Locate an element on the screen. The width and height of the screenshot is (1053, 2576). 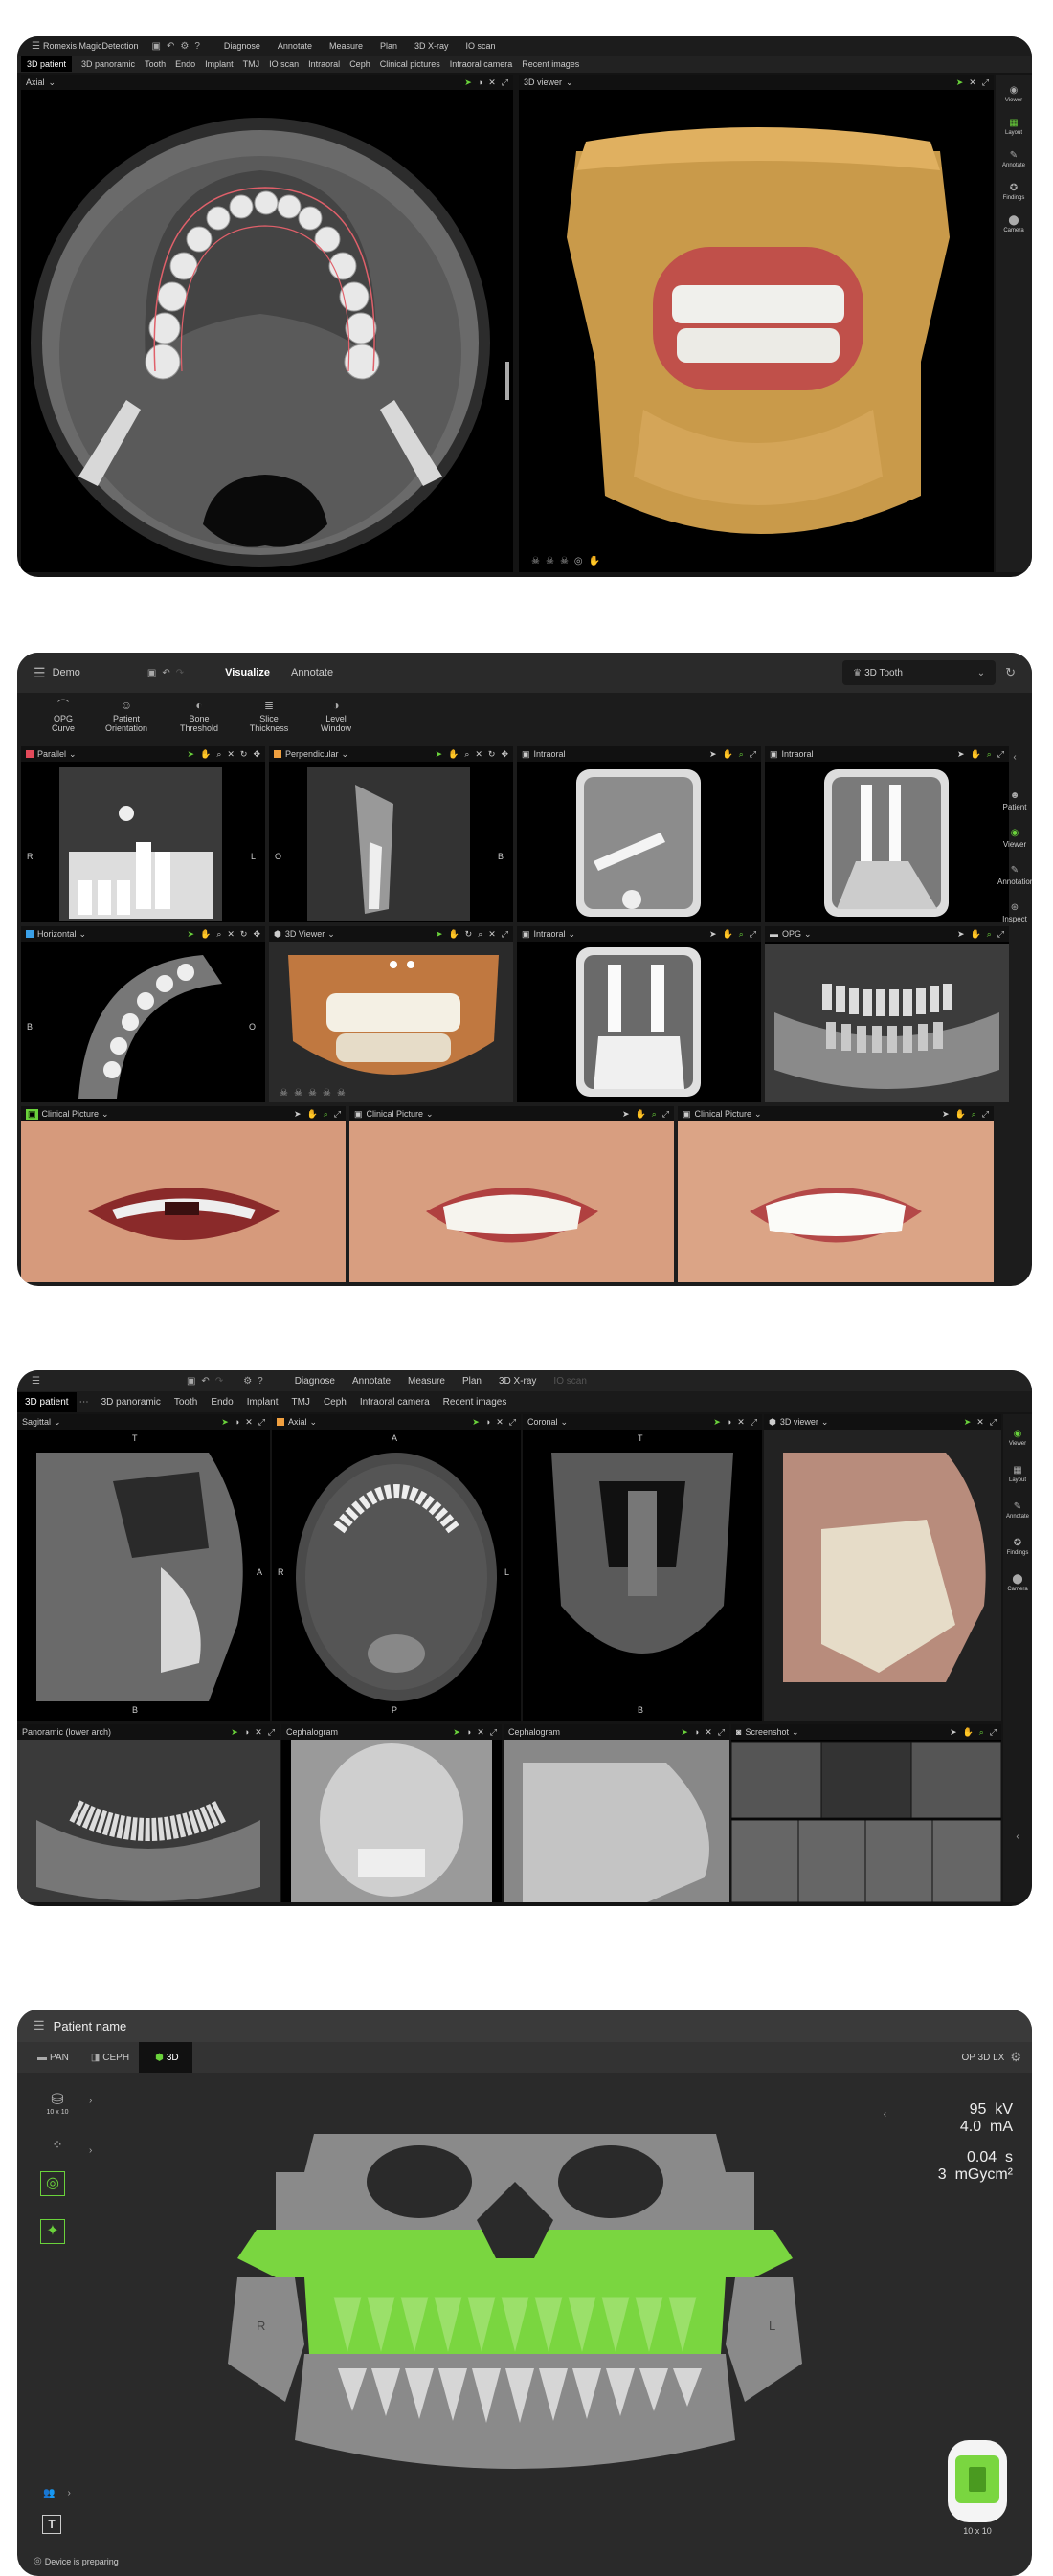
fov-selector: ⛁ 10 x 10 is located at coordinates (57, 2103).